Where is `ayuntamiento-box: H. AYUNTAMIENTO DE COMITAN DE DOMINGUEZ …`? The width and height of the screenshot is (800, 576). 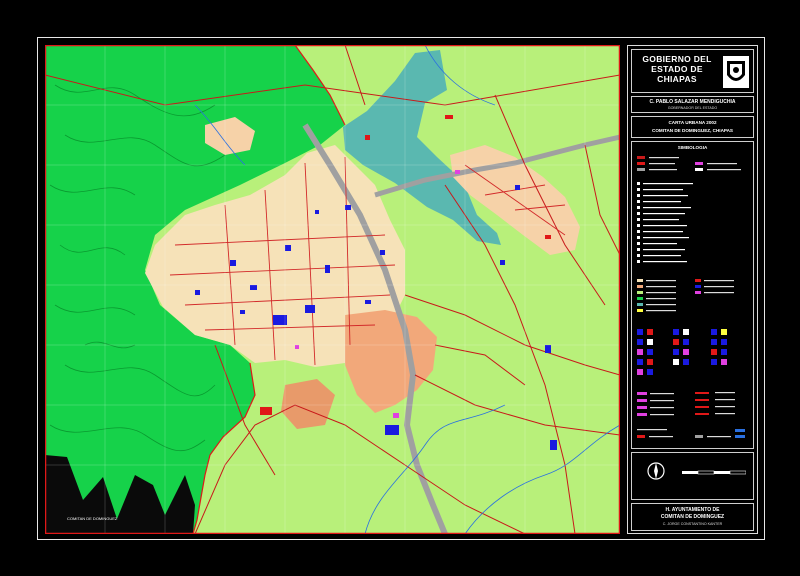
ayuntamiento-box: H. AYUNTAMIENTO DE COMITAN DE DOMINGUEZ … is located at coordinates (692, 517).